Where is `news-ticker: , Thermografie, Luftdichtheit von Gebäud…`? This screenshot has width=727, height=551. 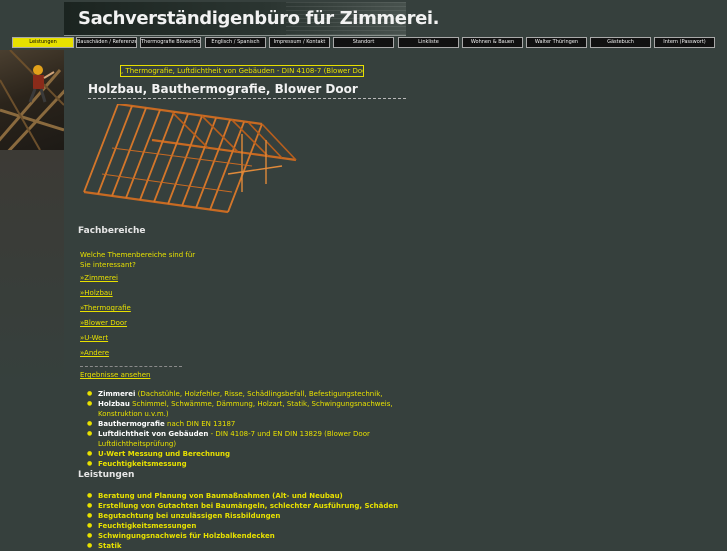 news-ticker: , Thermografie, Luftdichtheit von Gebäud… is located at coordinates (242, 71).